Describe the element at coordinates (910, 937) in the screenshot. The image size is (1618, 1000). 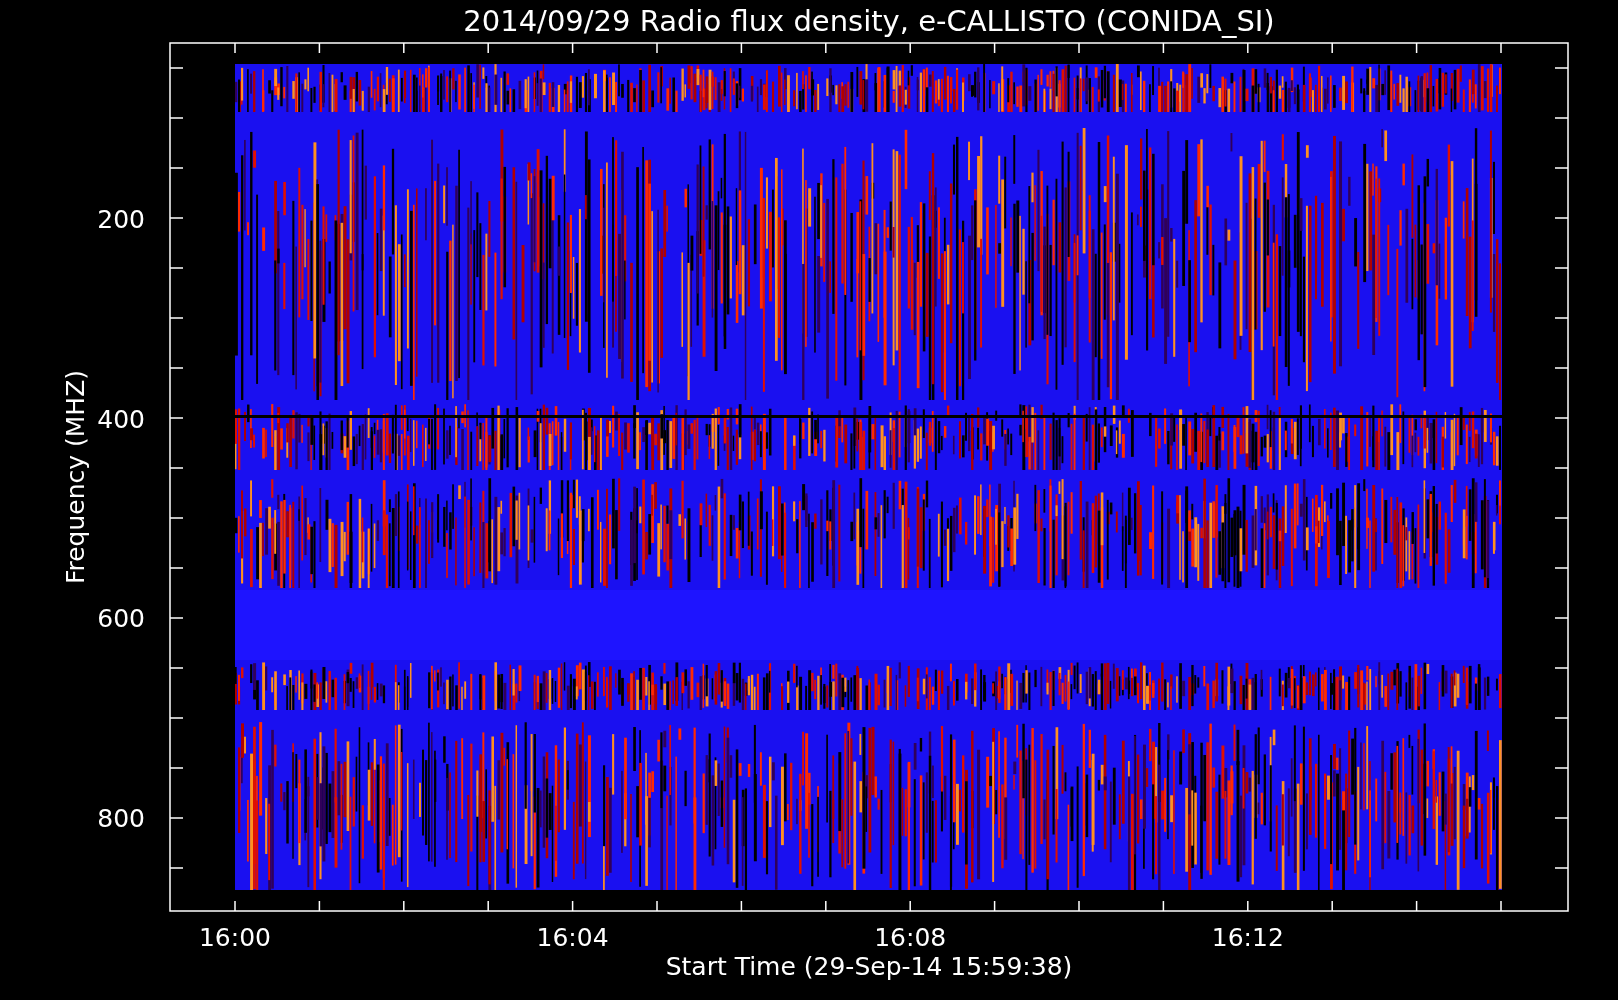
I see `x-tick-label: 16:08` at that location.